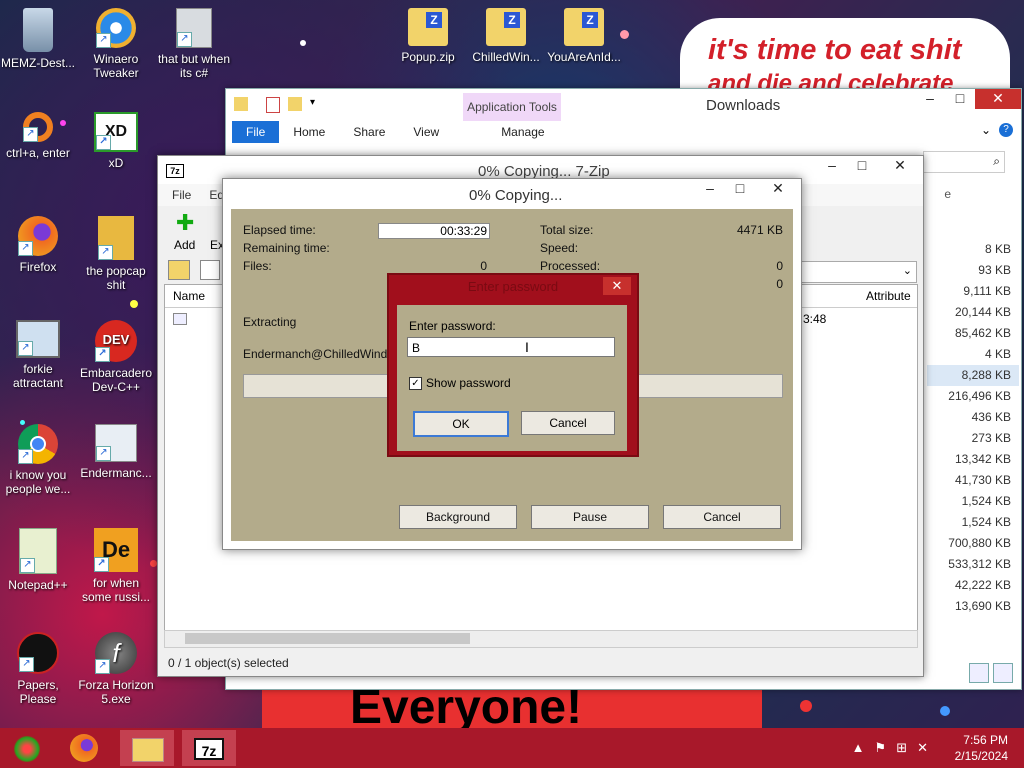 The image size is (1024, 768). I want to click on flag-icon: ⚑, so click(881, 748).